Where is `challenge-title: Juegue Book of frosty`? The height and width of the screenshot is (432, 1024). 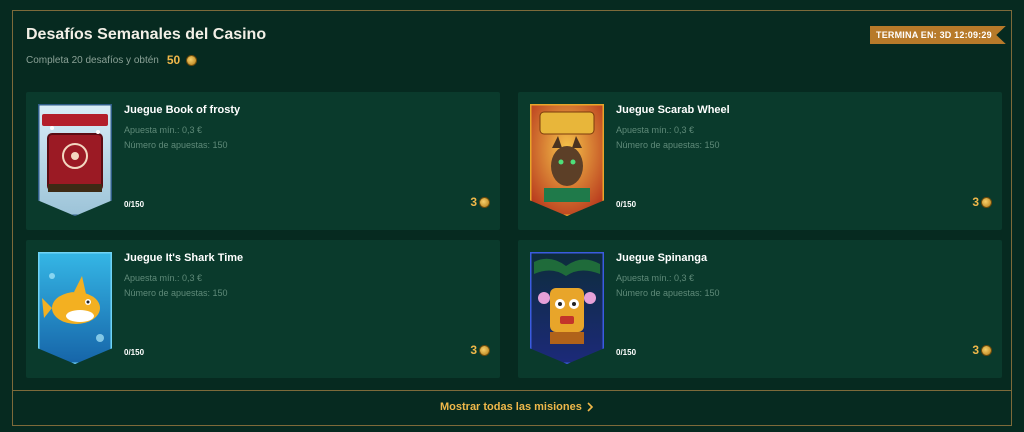
challenge-title: Juegue Book of frosty is located at coordinates (182, 110).